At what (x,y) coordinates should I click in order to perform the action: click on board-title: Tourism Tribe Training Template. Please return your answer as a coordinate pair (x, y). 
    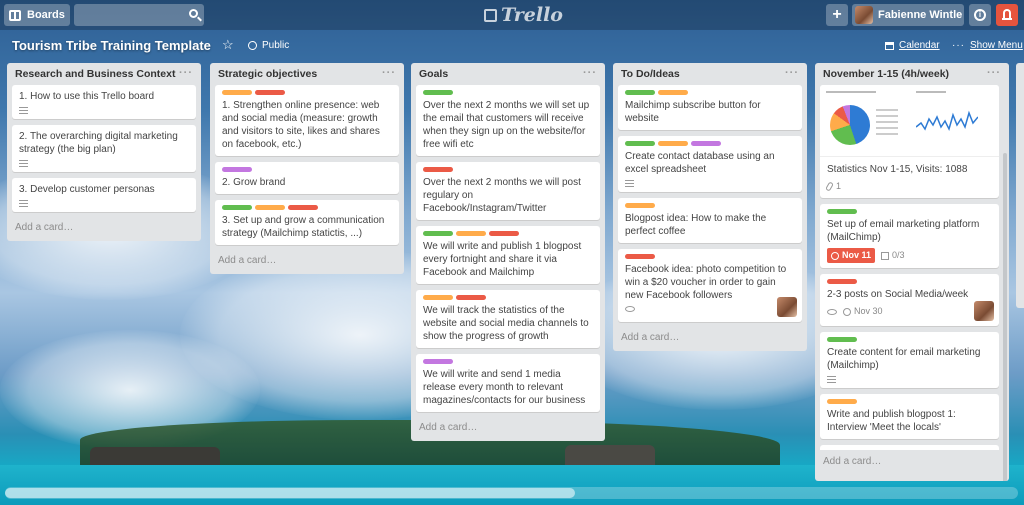
    Looking at the image, I should click on (111, 45).